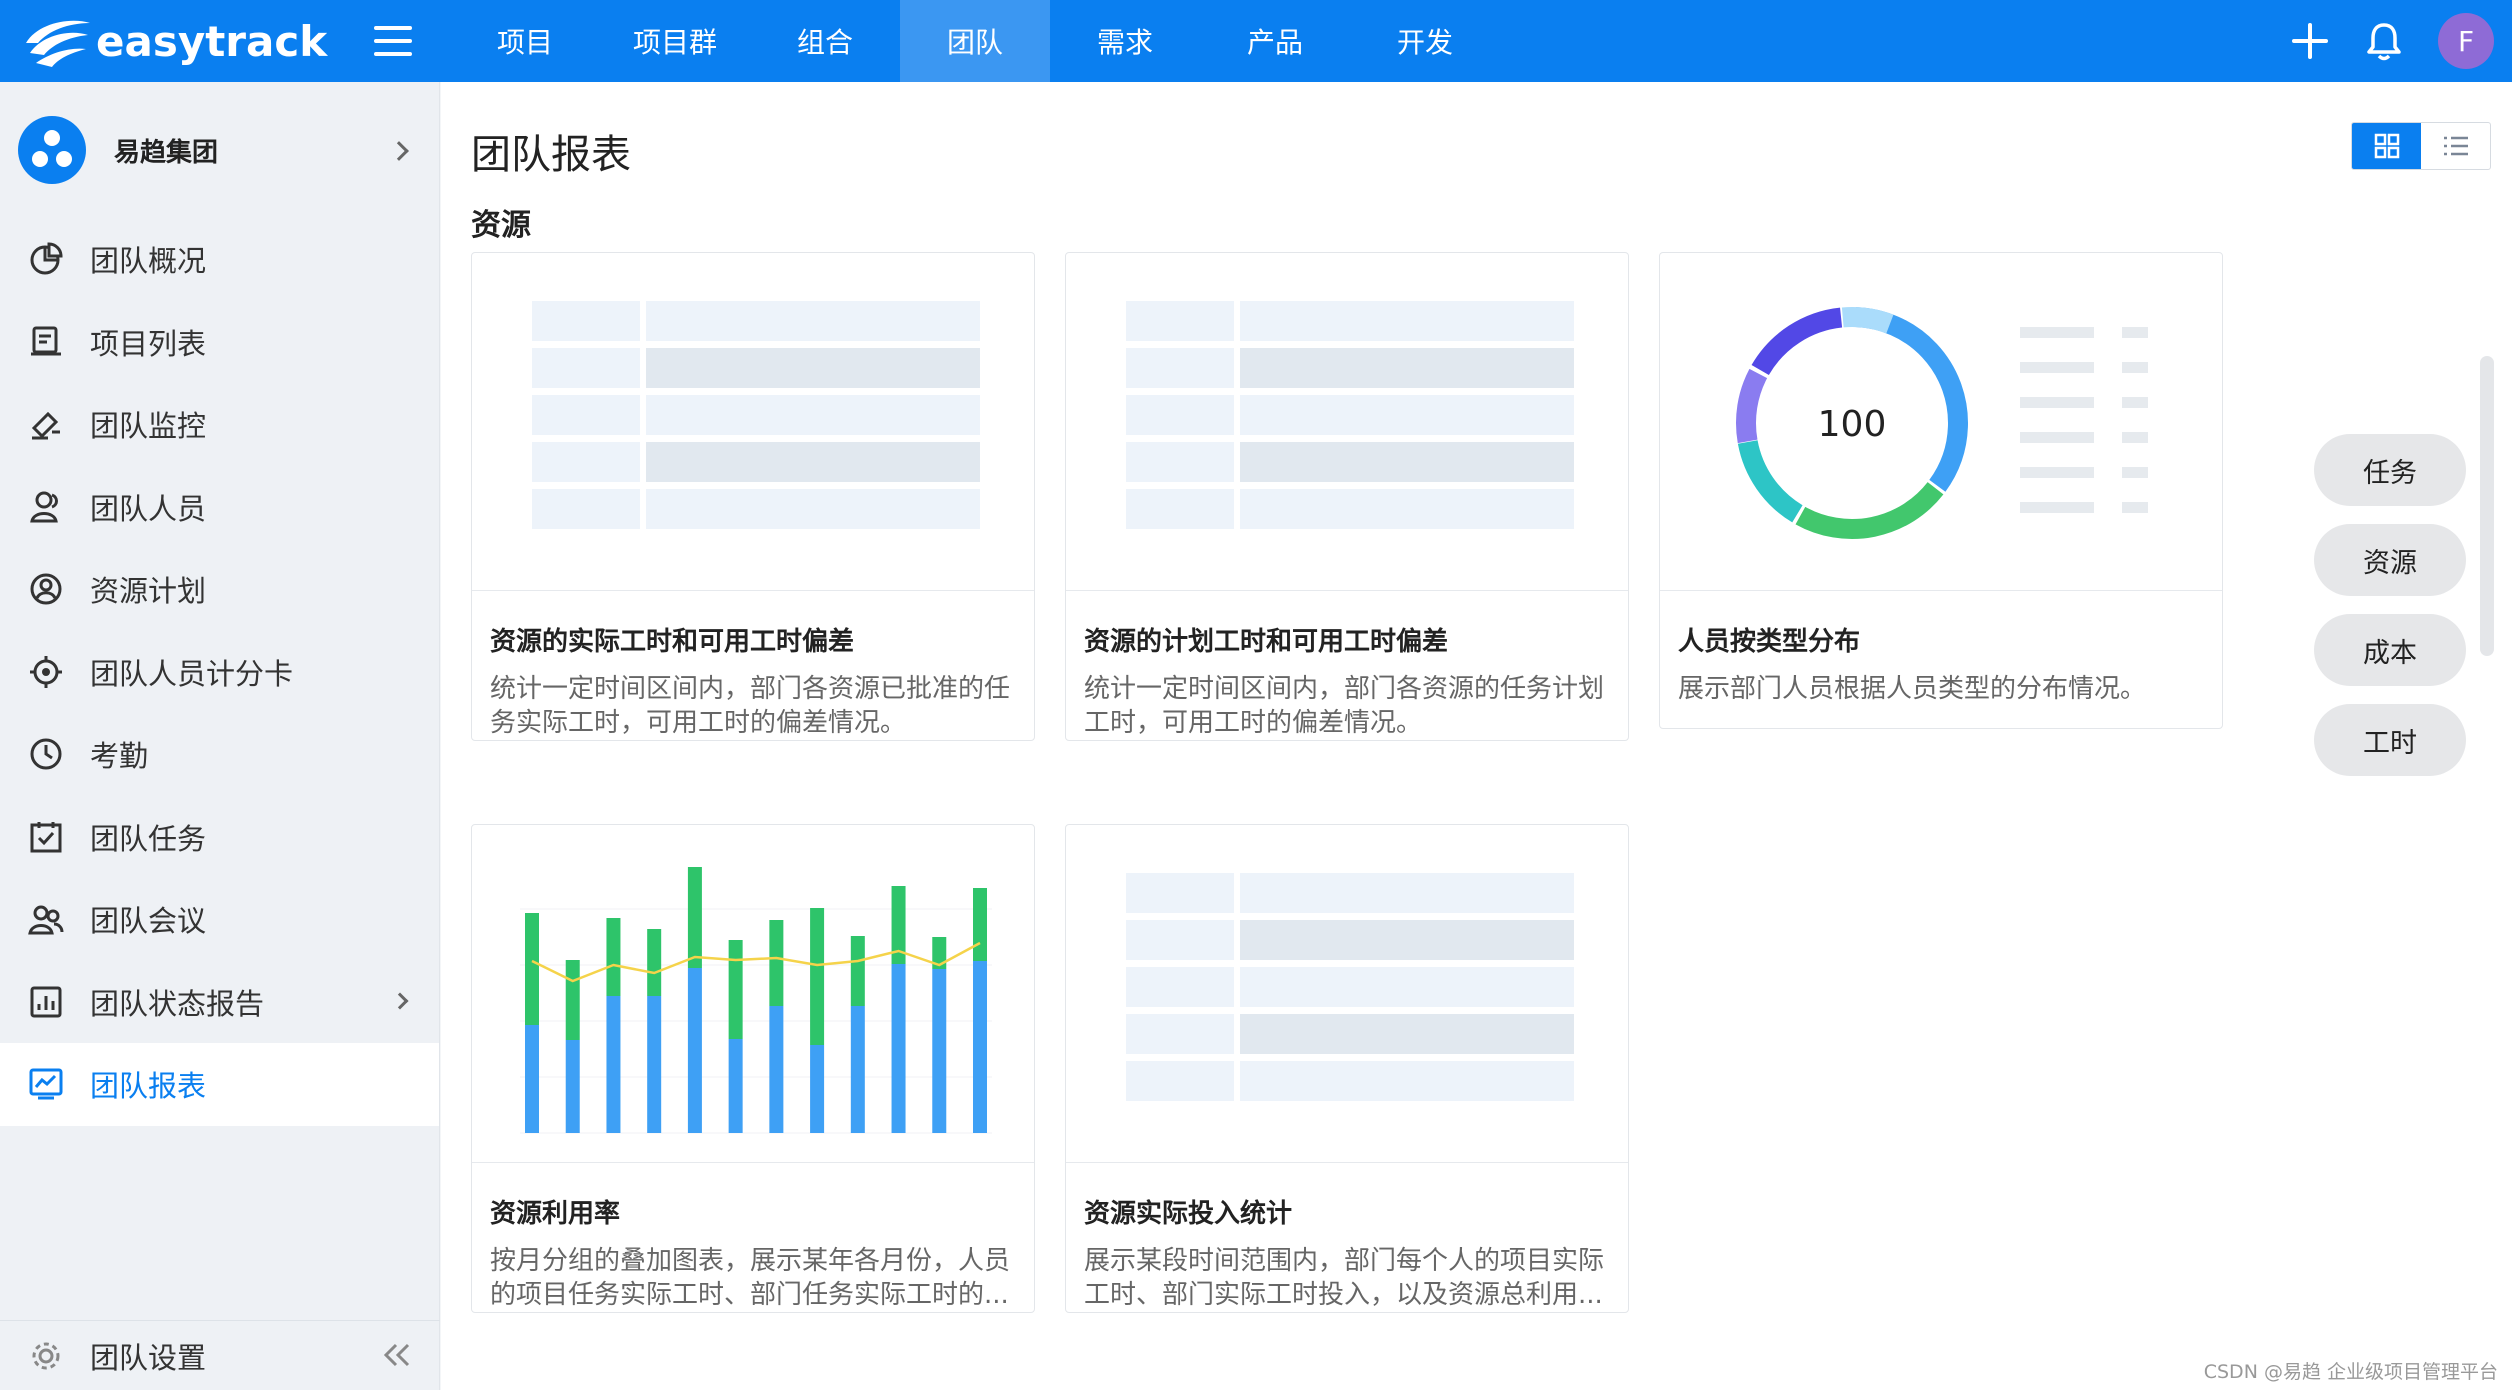  Describe the element at coordinates (219, 754) in the screenshot. I see `sidebar-item-attendance: 考勤` at that location.